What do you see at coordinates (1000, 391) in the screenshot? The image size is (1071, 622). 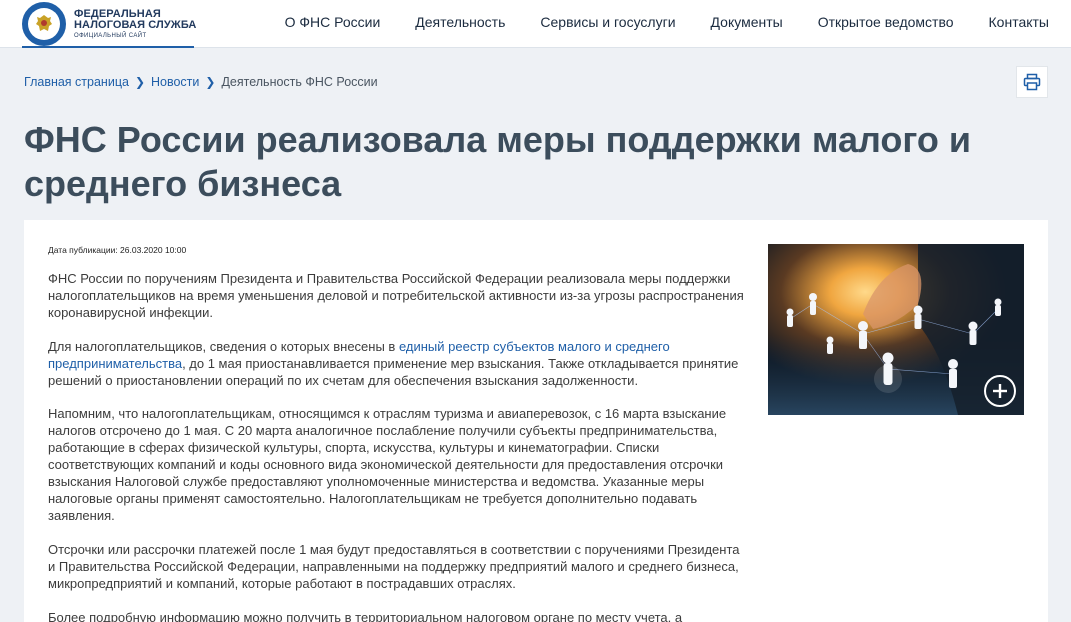 I see `zoom-plus-icon` at bounding box center [1000, 391].